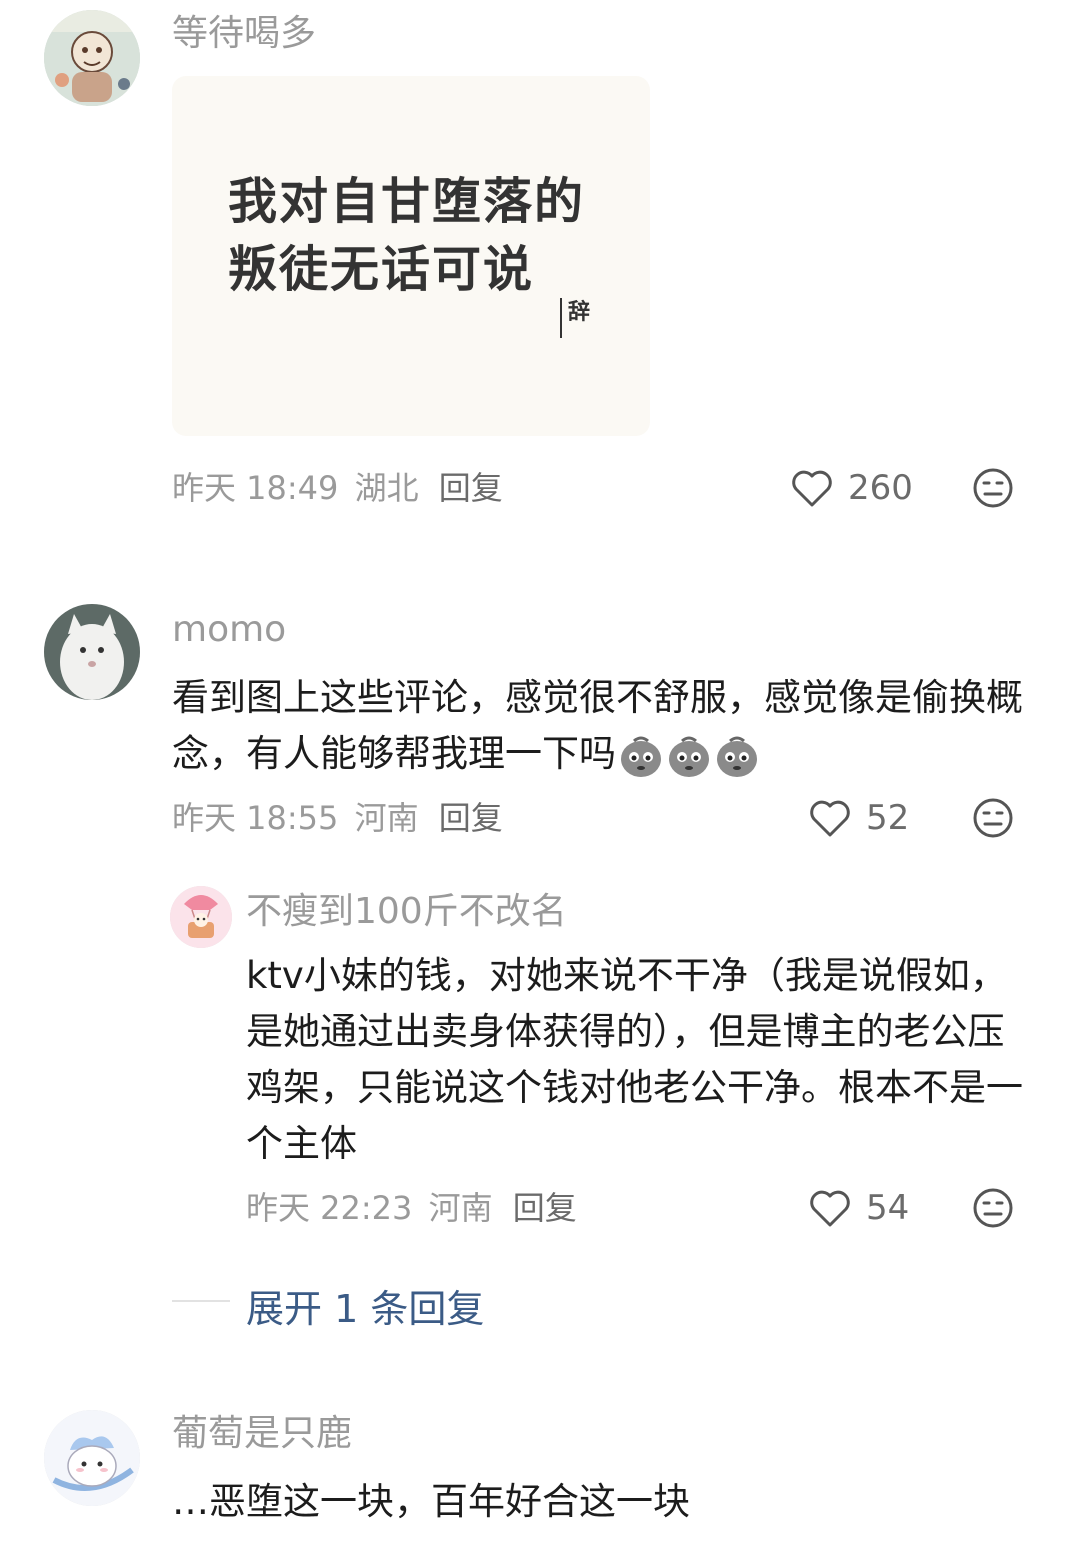 The image size is (1079, 1558). I want to click on comment-location: 湖北, so click(386, 488).